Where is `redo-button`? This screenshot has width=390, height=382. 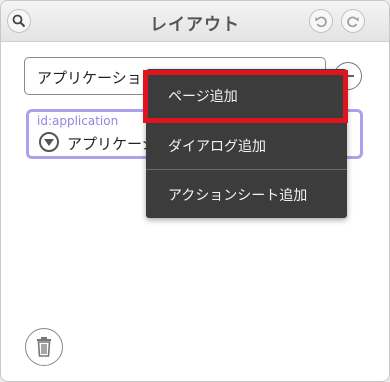
redo-button is located at coordinates (353, 21).